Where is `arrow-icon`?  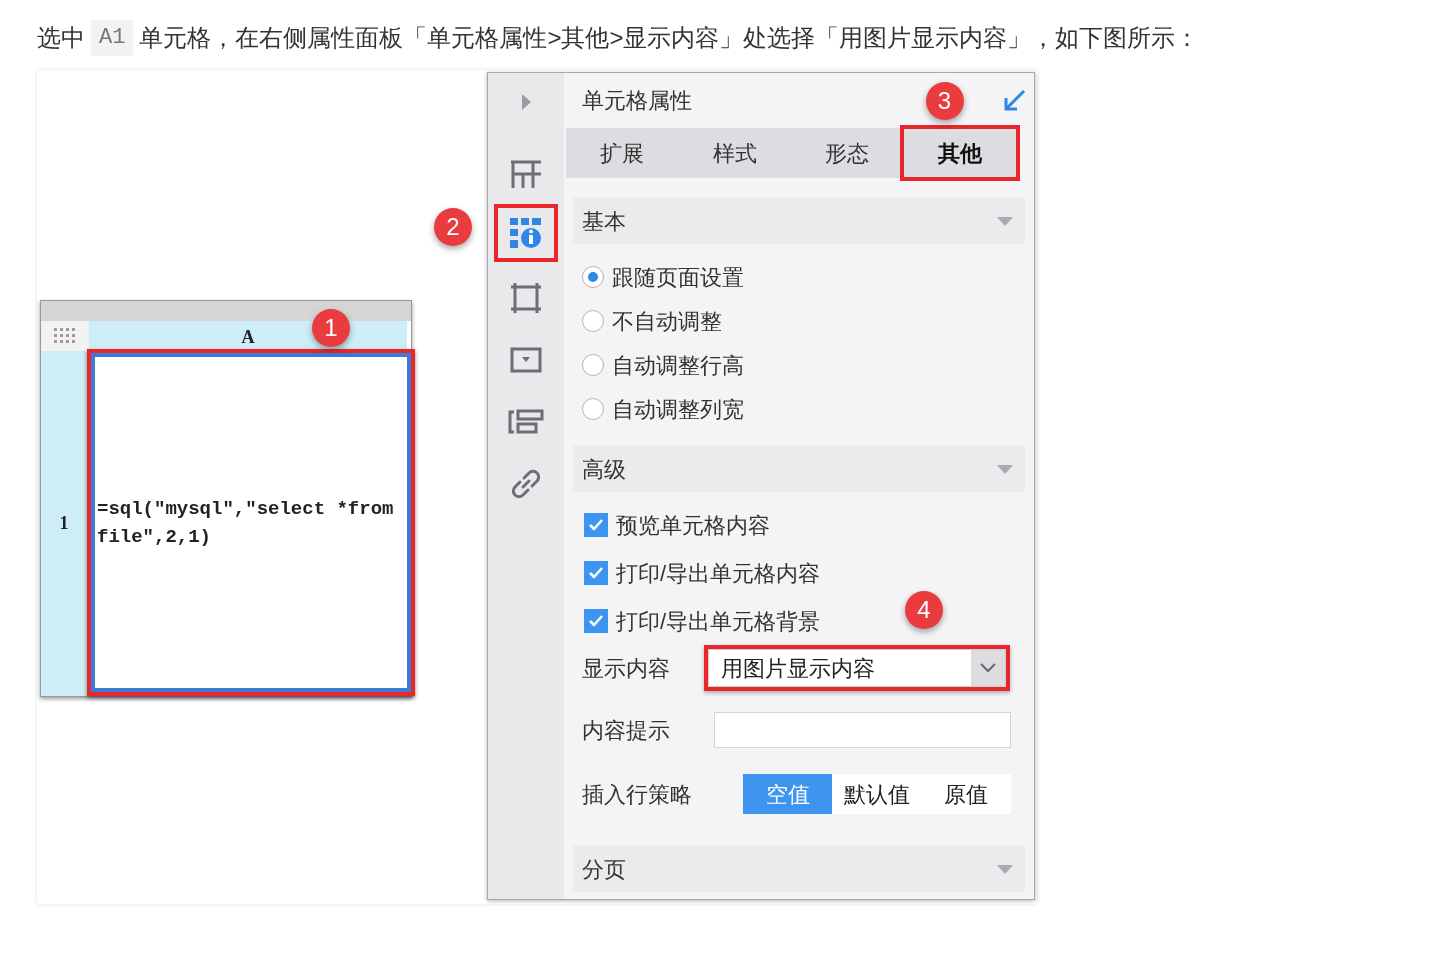 arrow-icon is located at coordinates (1014, 100).